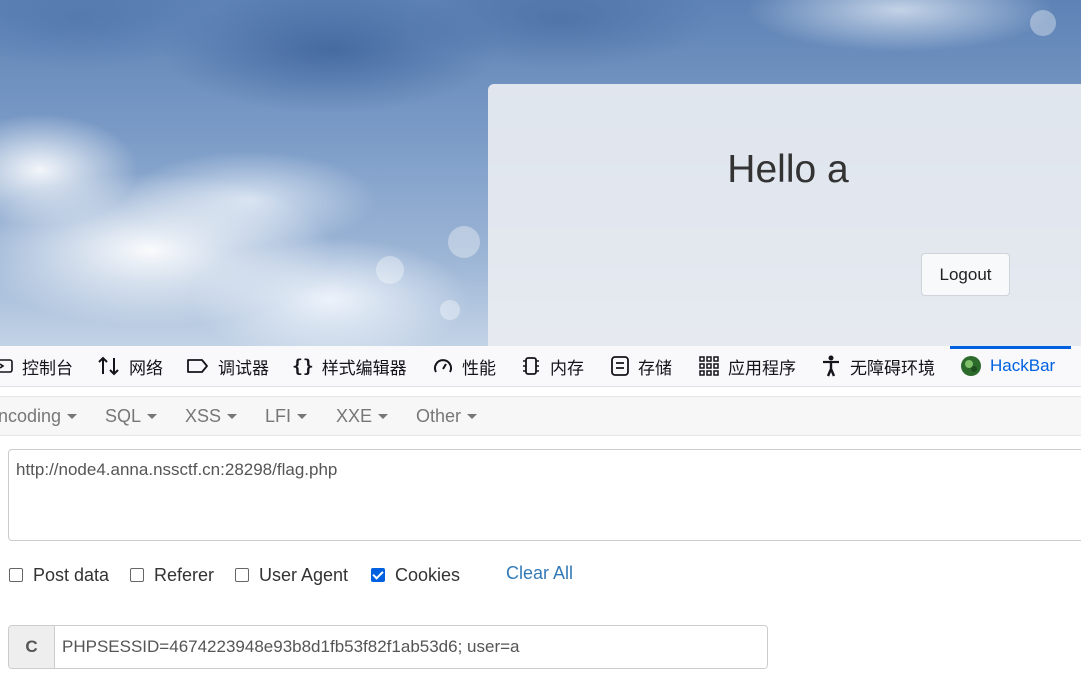  Describe the element at coordinates (243, 368) in the screenshot. I see `tab-label: 调试器` at that location.